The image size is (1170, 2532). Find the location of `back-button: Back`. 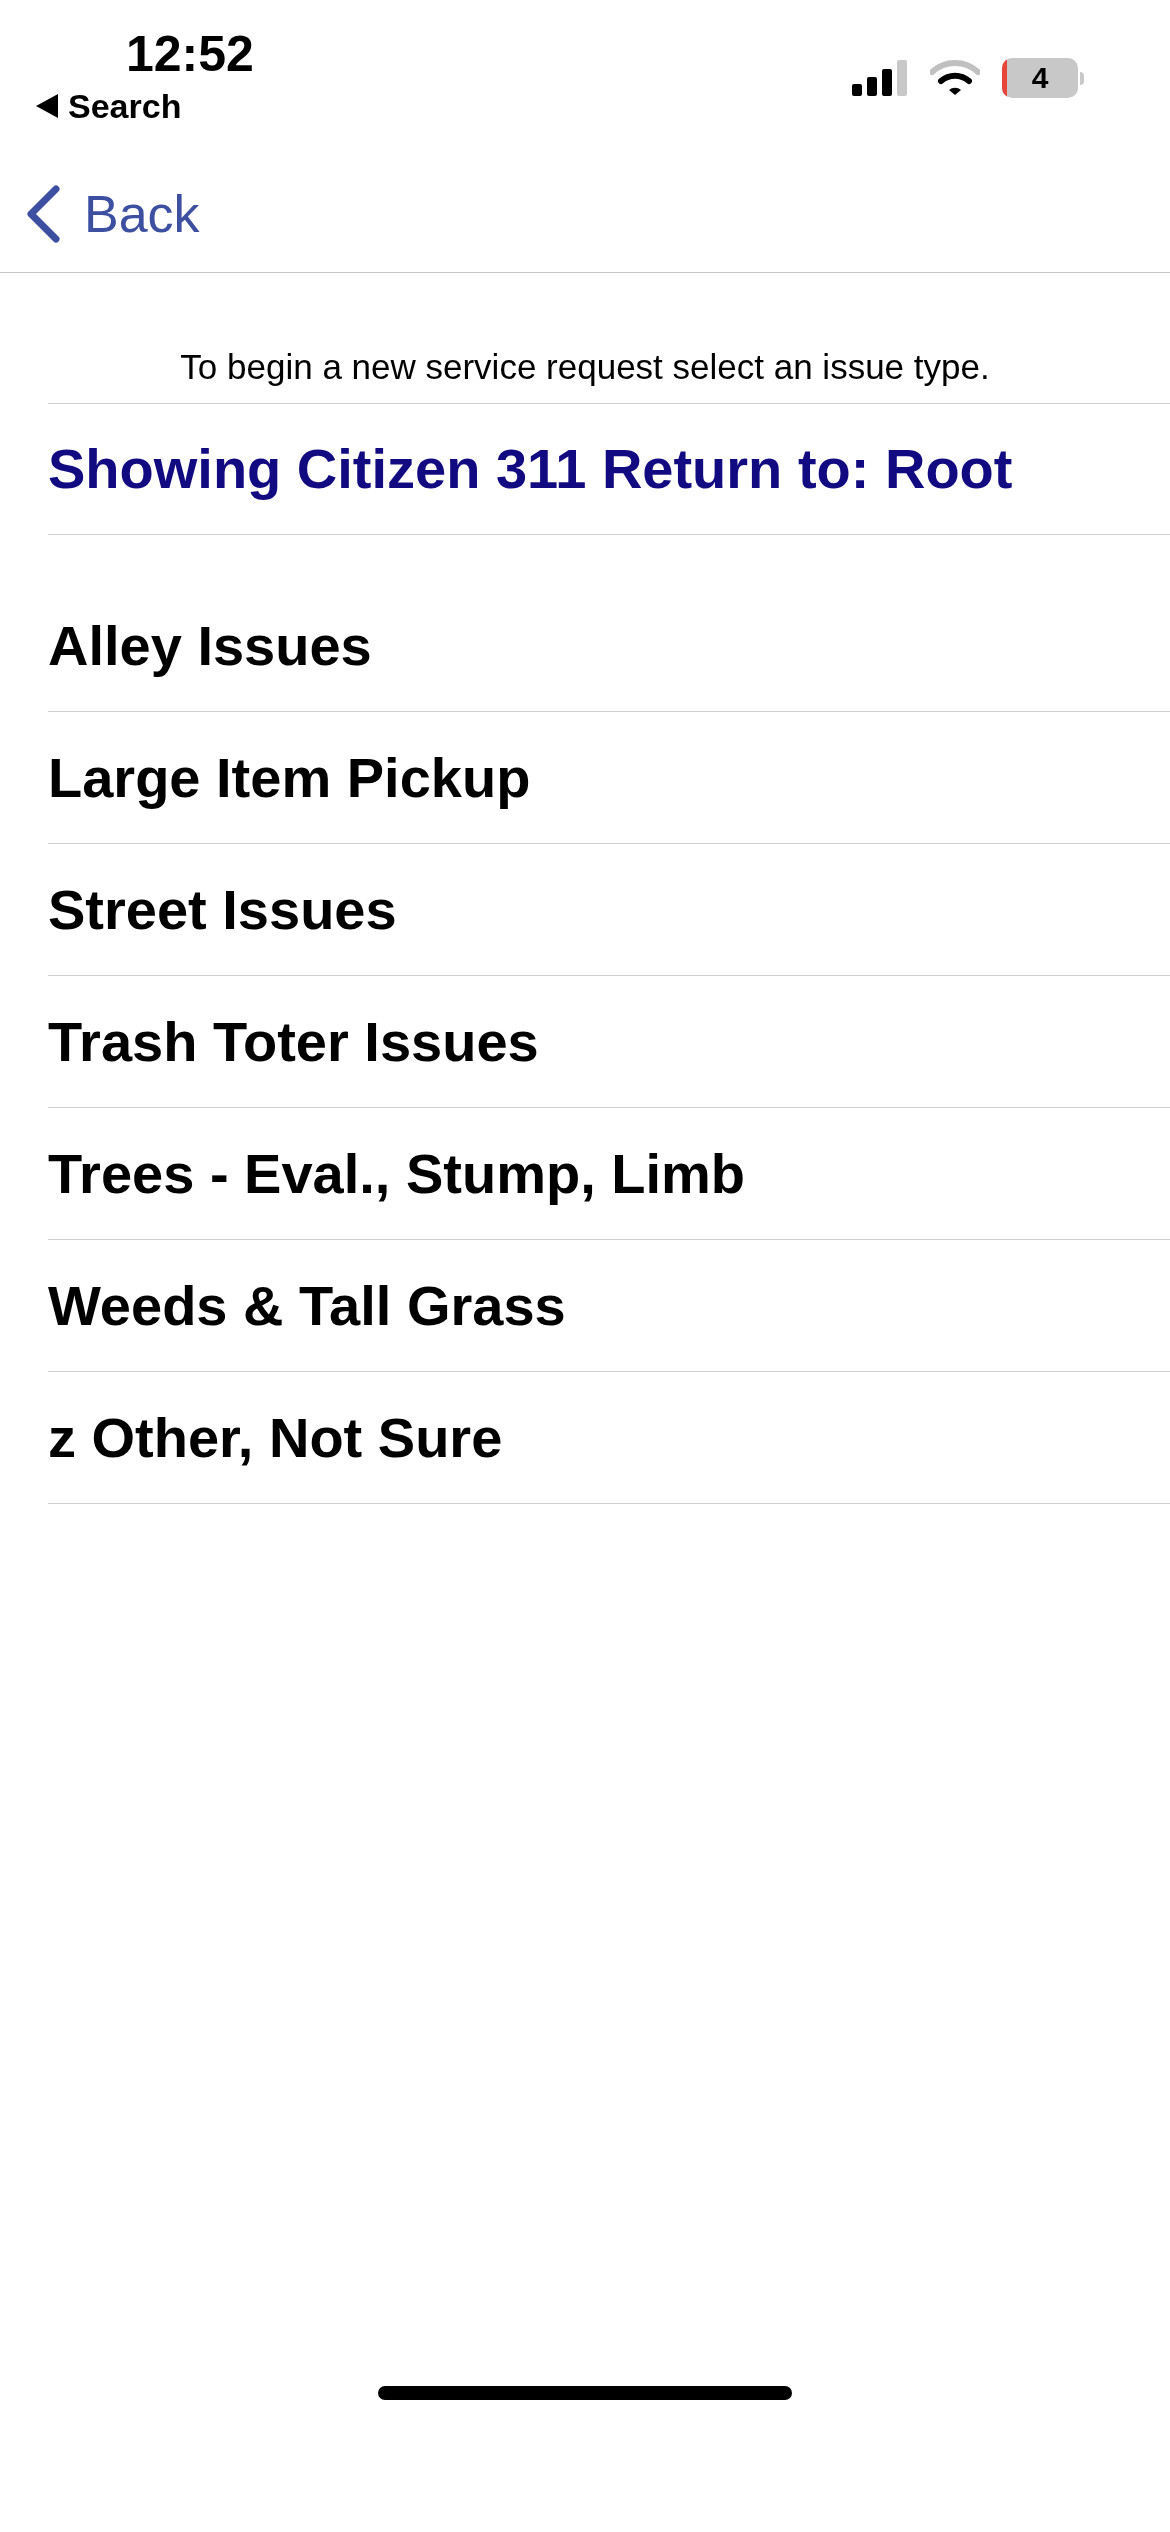

back-button: Back is located at coordinates (113, 213).